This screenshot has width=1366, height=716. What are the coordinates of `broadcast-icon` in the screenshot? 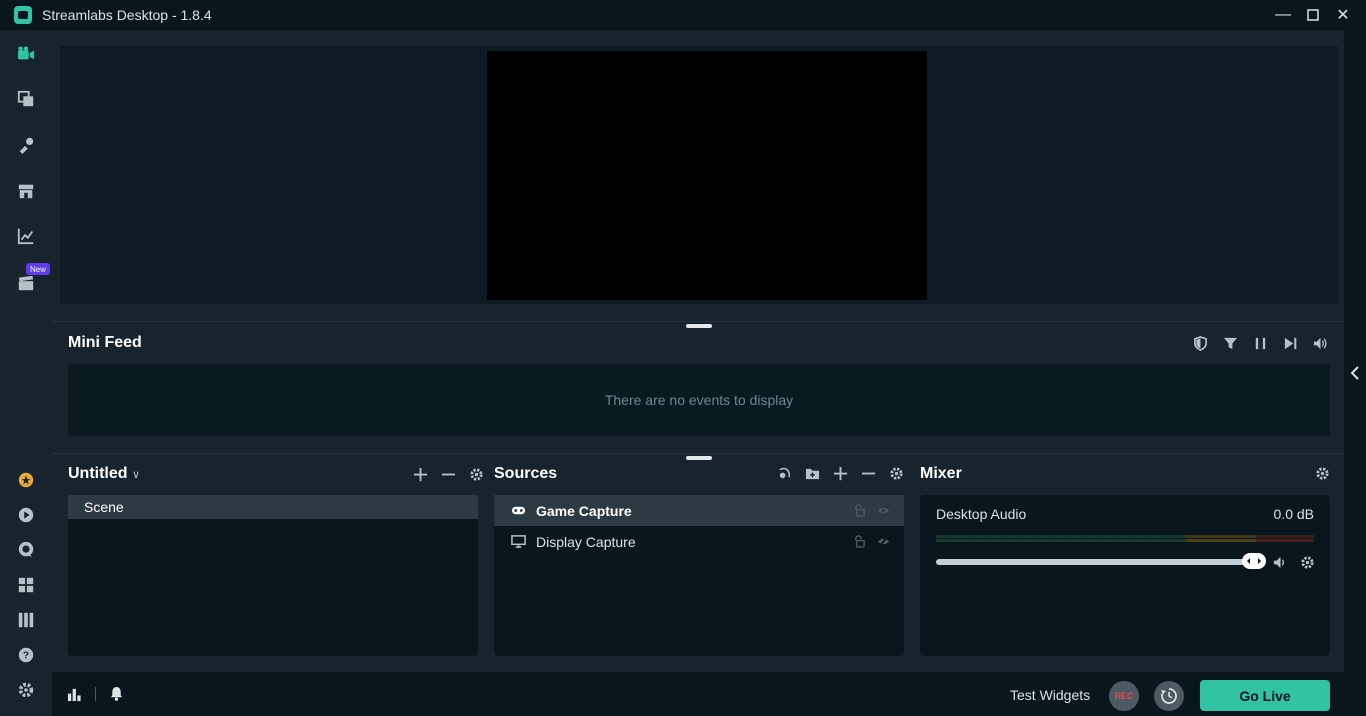 It's located at (784, 473).